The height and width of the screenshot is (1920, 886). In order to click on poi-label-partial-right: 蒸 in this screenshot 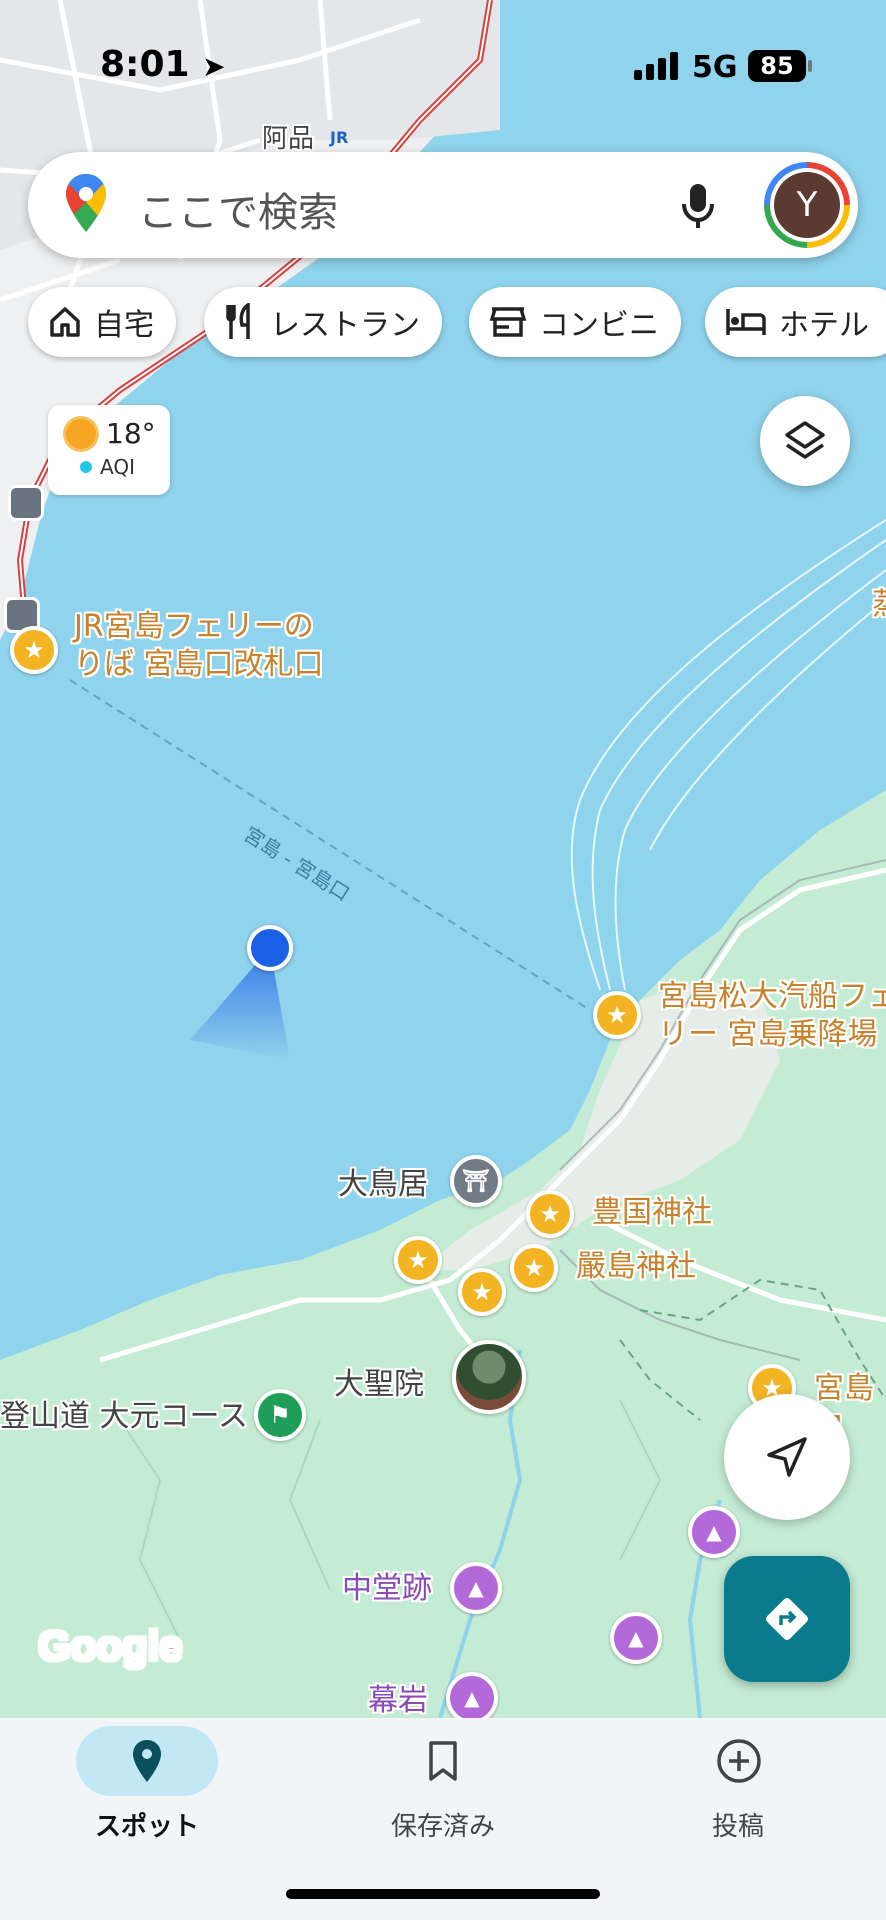, I will do `click(879, 605)`.